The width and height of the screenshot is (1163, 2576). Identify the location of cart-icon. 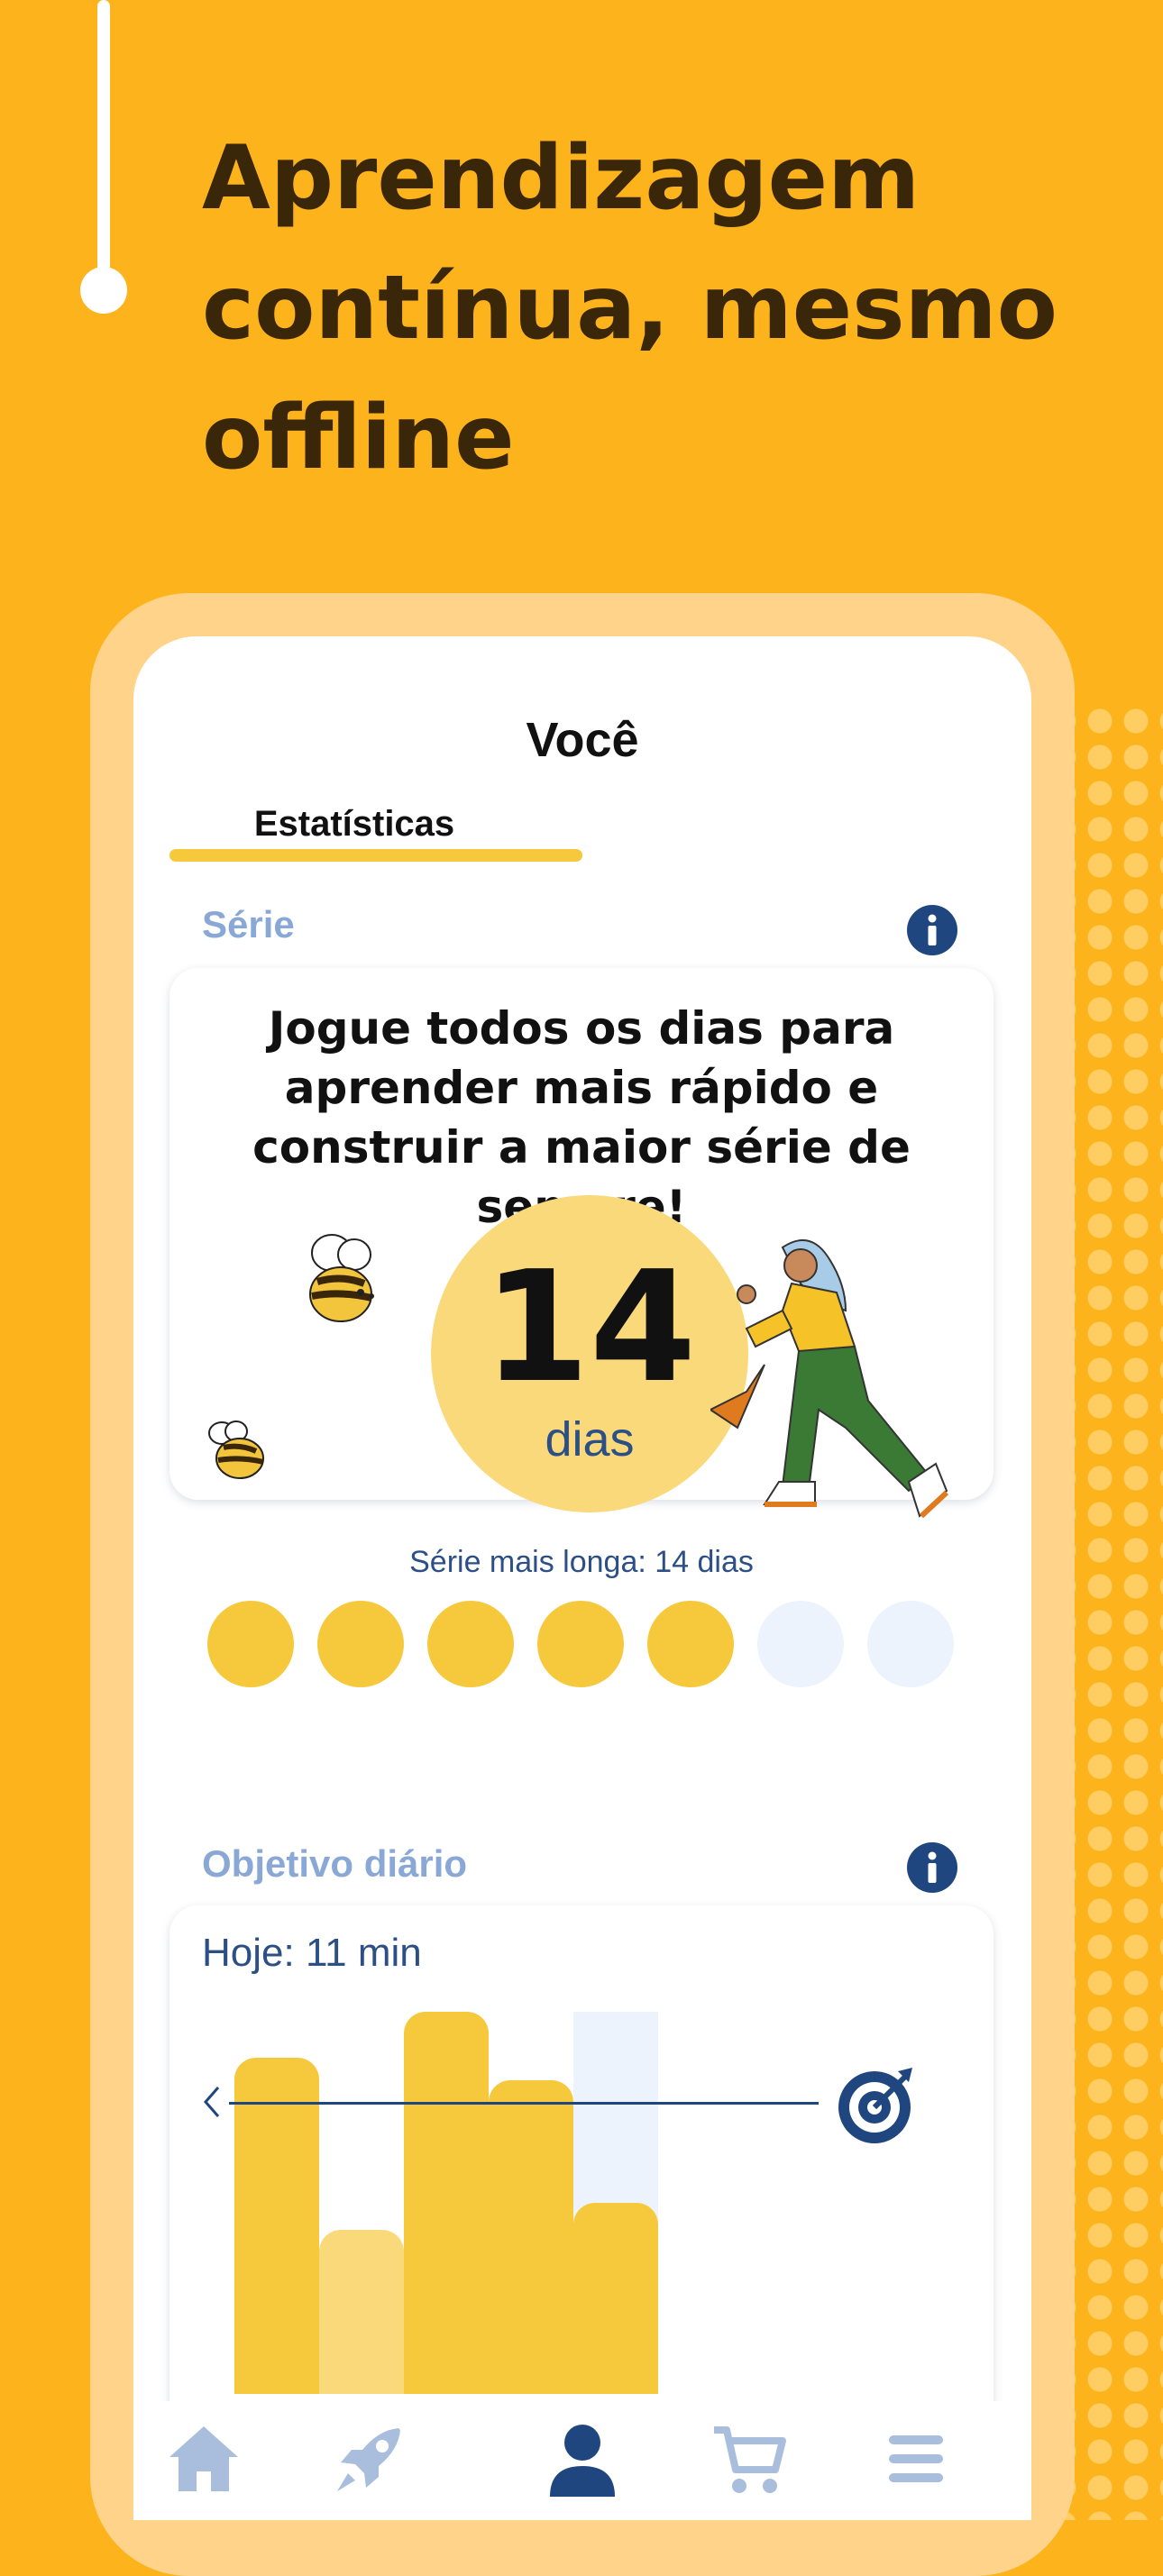
(750, 2459).